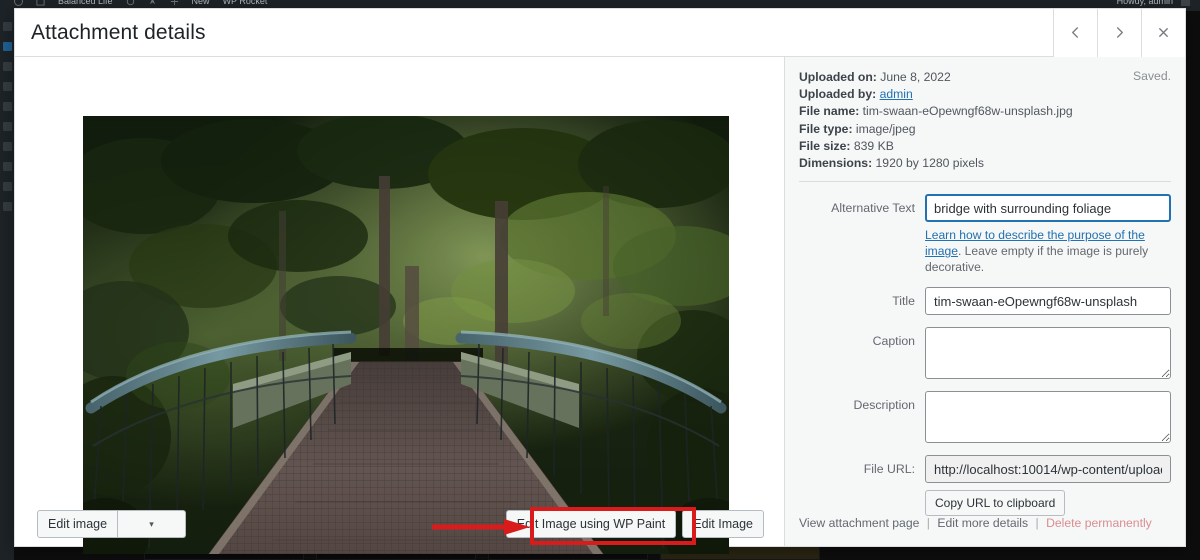  Describe the element at coordinates (140, 3) in the screenshot. I see `admin-bar-items: Balanced Life New WP Rocket` at that location.